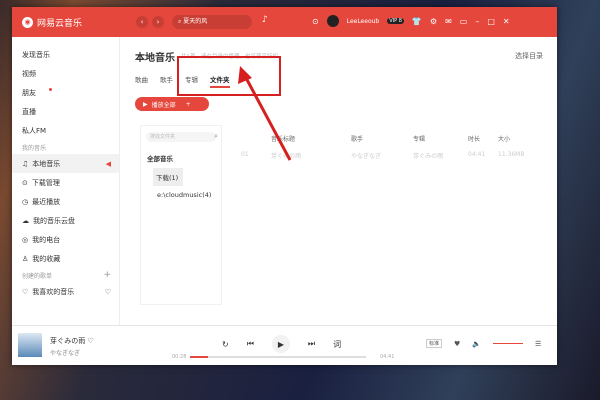 This screenshot has width=600, height=400. What do you see at coordinates (245, 75) in the screenshot?
I see `arrow-head` at bounding box center [245, 75].